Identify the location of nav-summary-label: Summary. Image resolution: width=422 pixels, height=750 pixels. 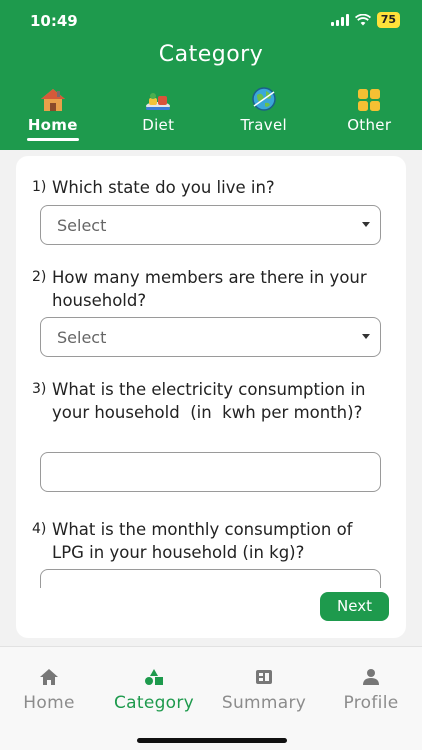
(264, 703).